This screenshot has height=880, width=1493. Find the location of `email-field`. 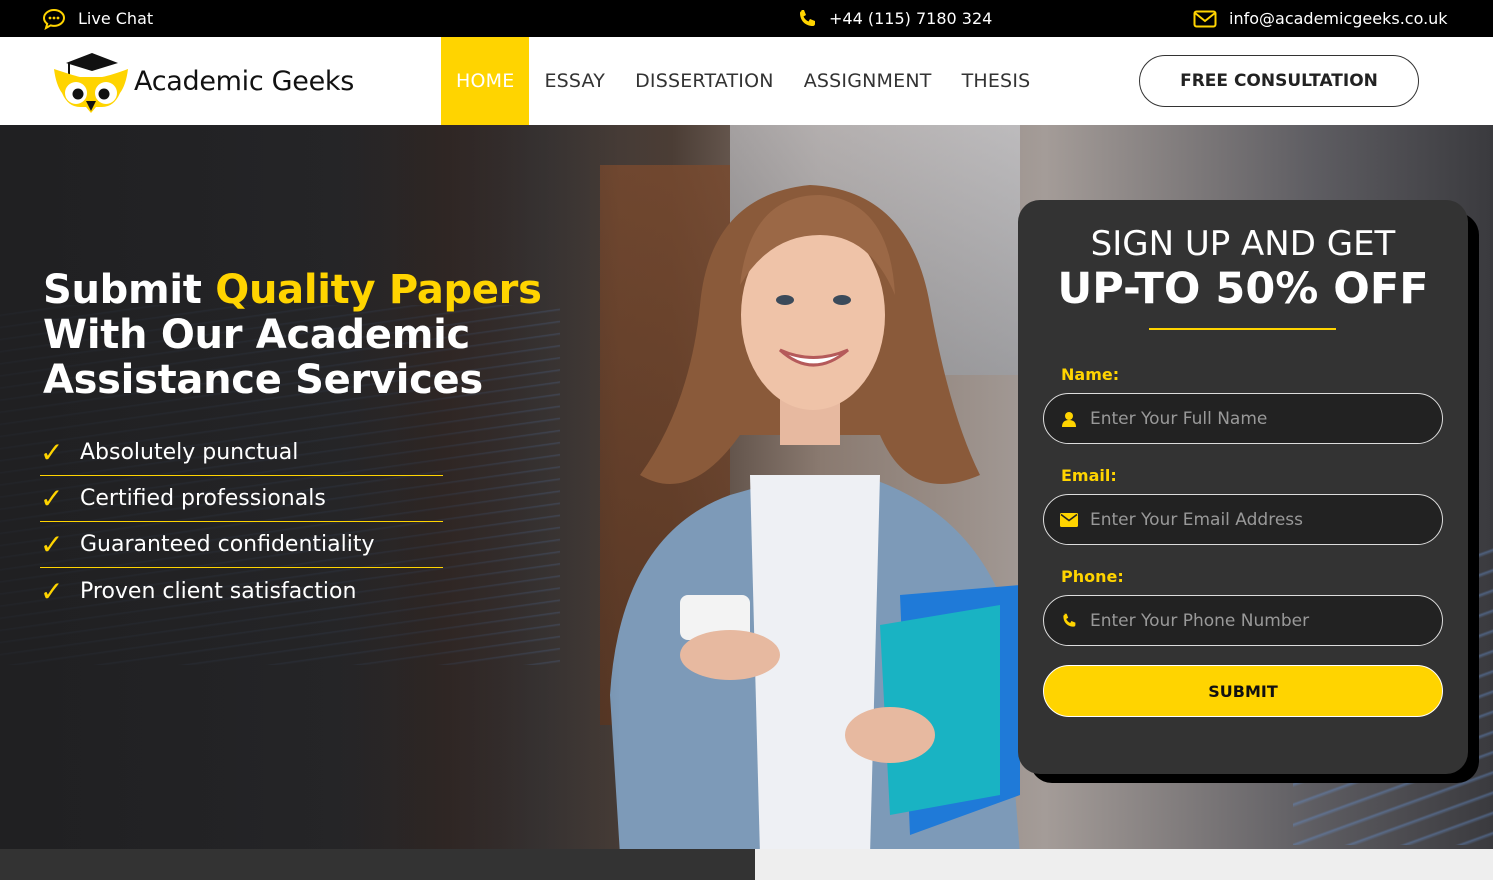

email-field is located at coordinates (1243, 519).